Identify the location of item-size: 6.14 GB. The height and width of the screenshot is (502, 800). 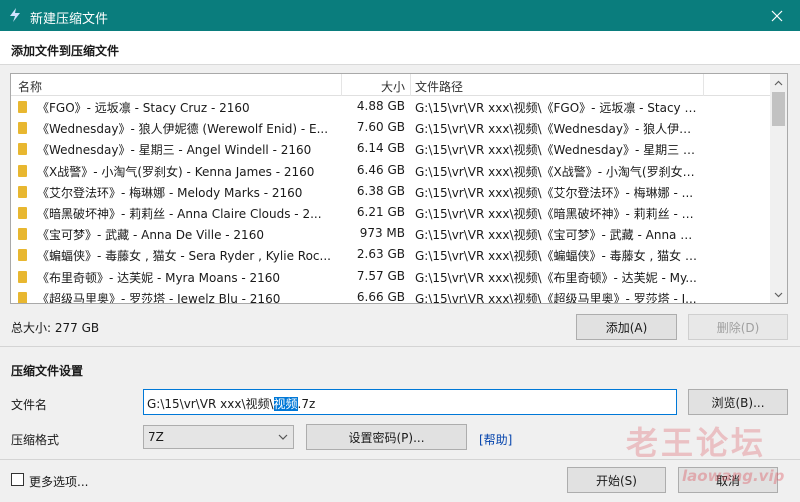
(380, 148).